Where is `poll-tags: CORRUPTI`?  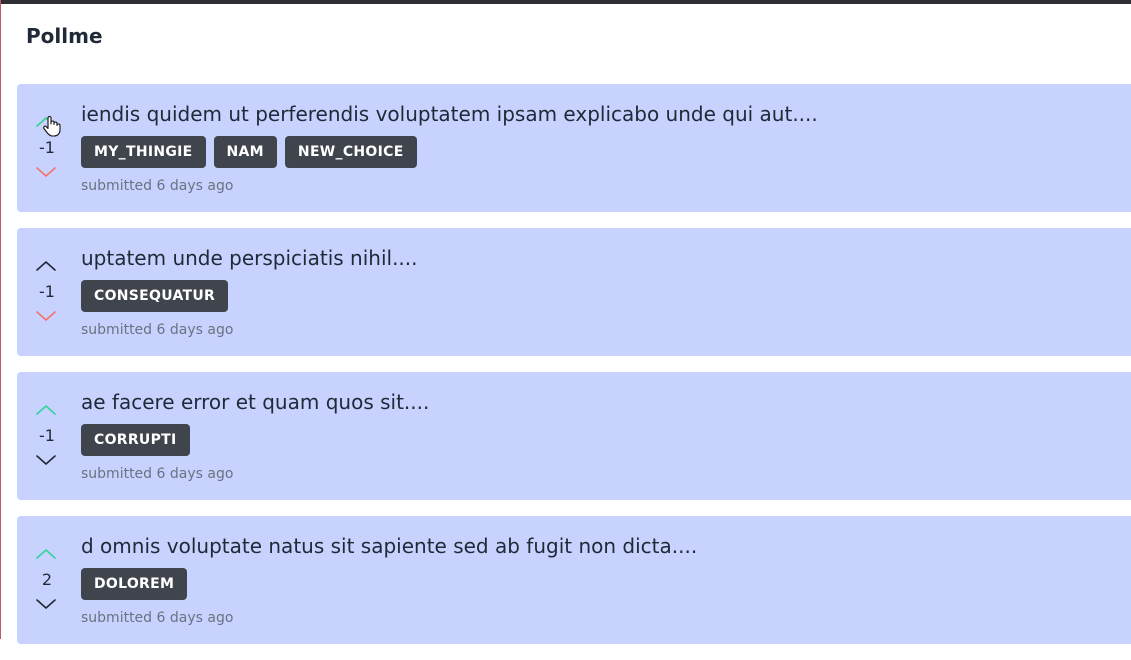 poll-tags: CORRUPTI is located at coordinates (606, 440).